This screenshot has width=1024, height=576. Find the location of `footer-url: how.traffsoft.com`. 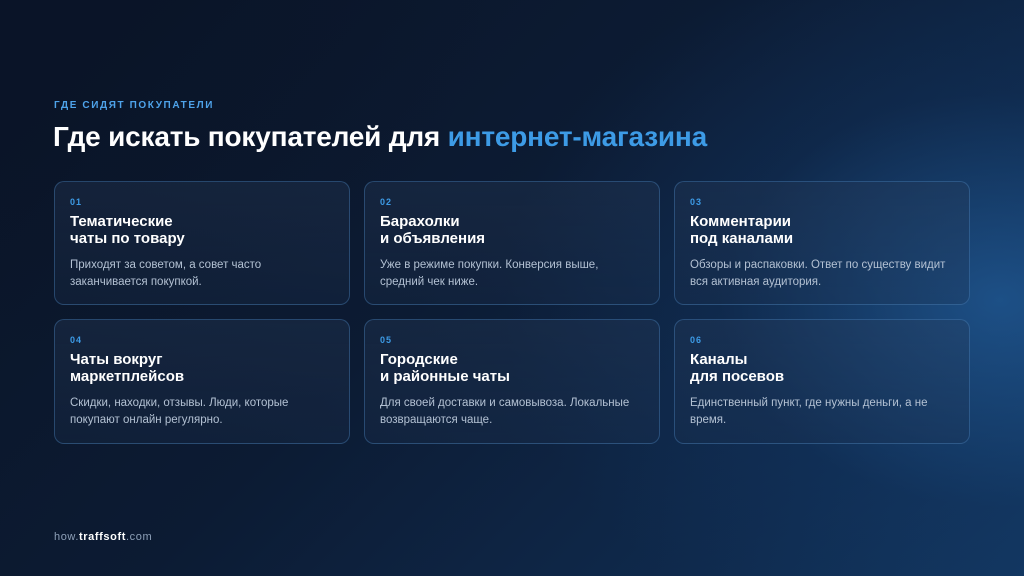

footer-url: how.traffsoft.com is located at coordinates (103, 537).